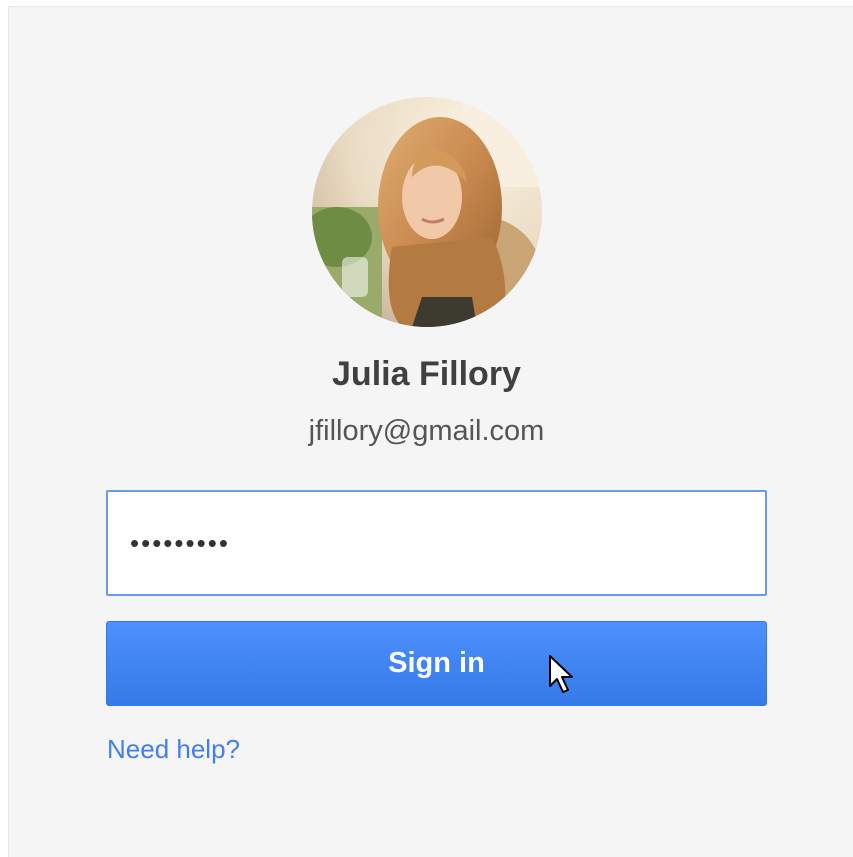 The image size is (853, 857). I want to click on sign-in-button: Sign in, so click(436, 663).